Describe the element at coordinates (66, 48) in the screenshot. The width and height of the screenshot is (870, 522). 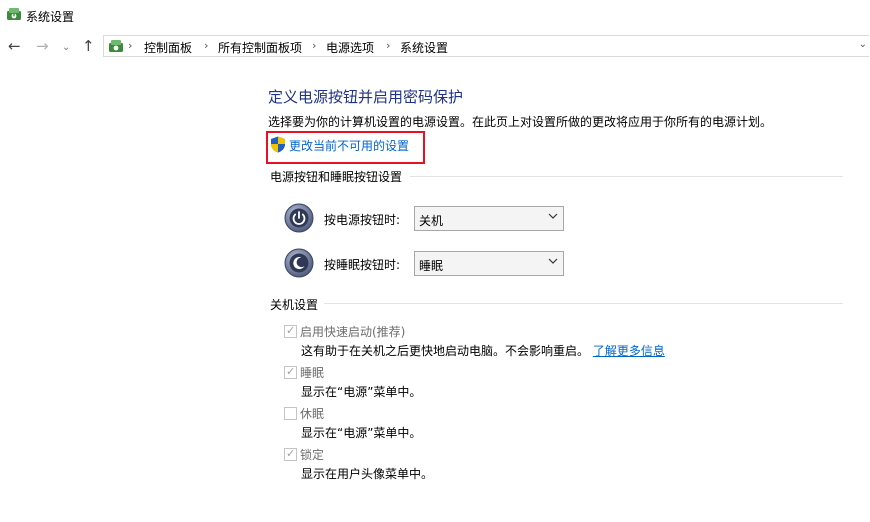
I see `chevron-down-icon: ⌄` at that location.